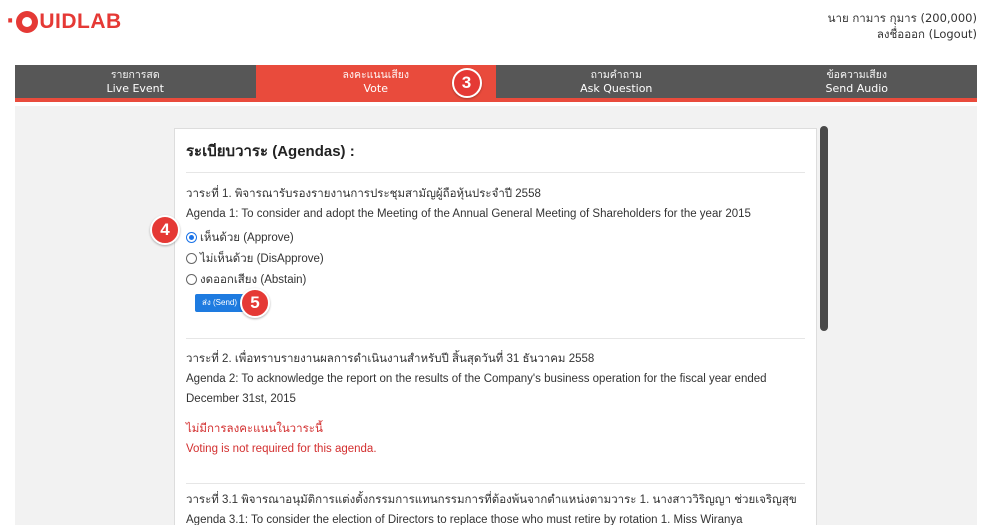 The width and height of the screenshot is (995, 525). I want to click on tab-label-en: Ask Question, so click(616, 88).